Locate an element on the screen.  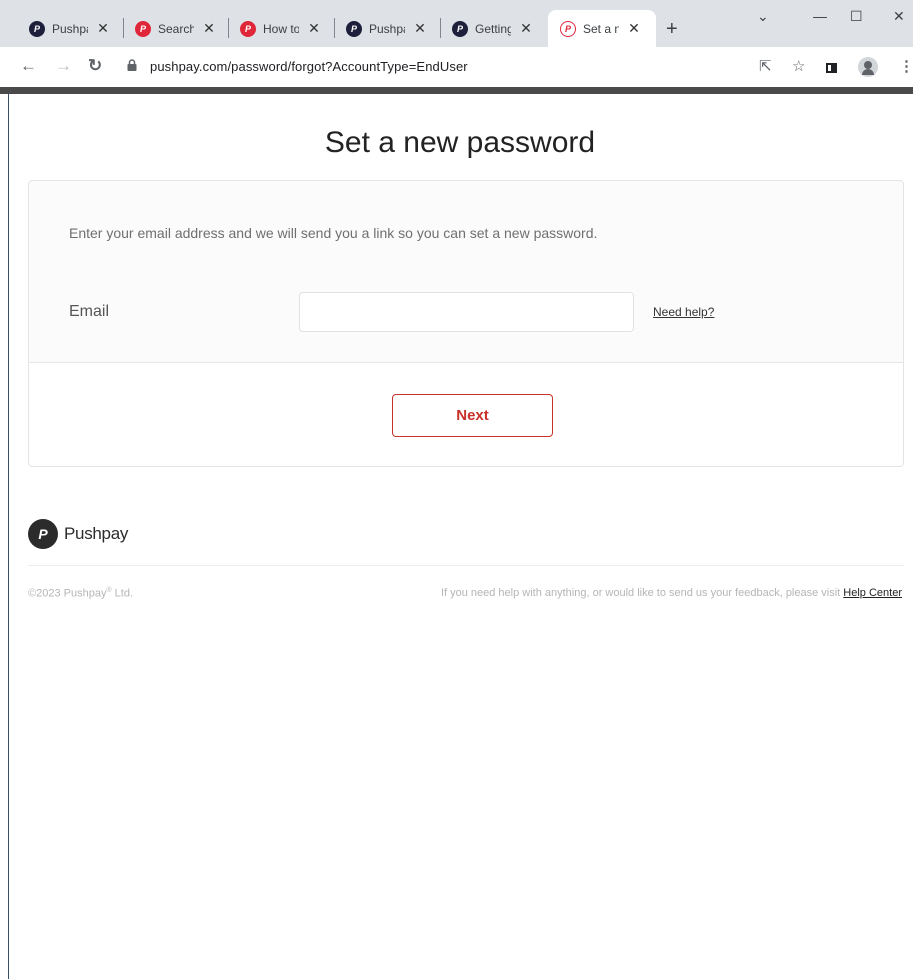
next-button: Next is located at coordinates (472, 415).